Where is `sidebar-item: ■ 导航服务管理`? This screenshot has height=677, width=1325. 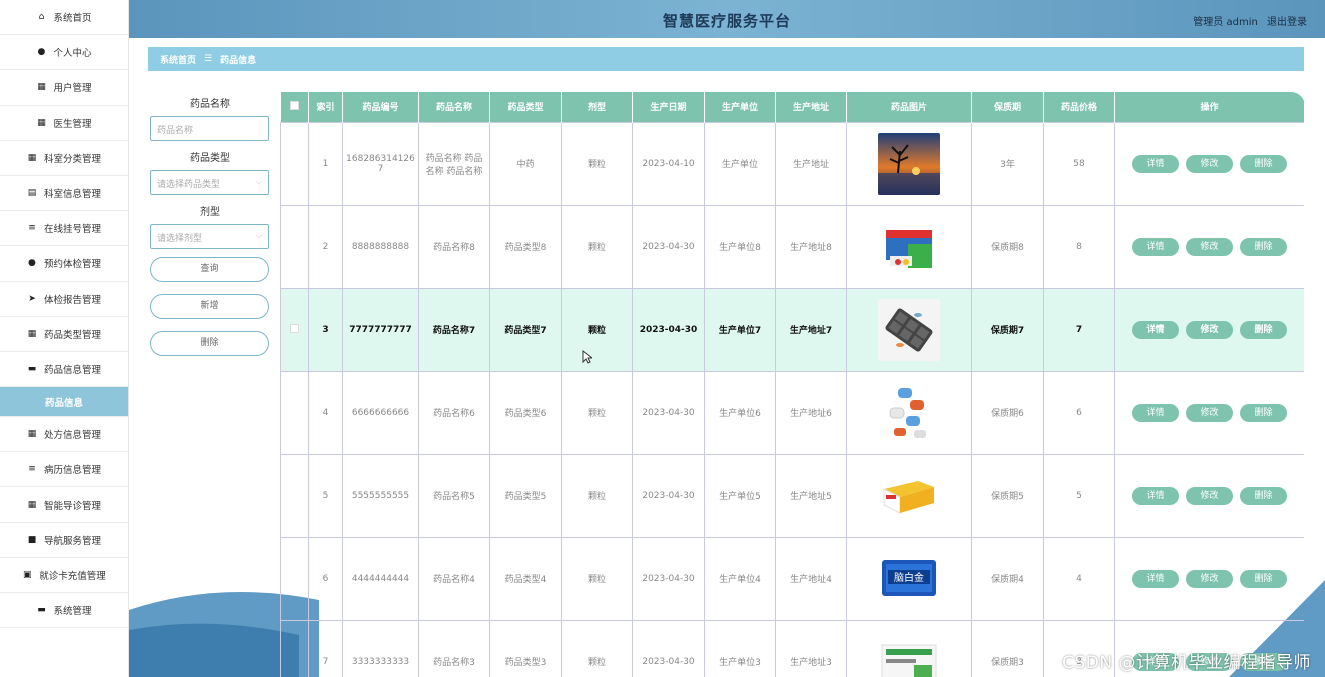
sidebar-item: ■ 导航服务管理 is located at coordinates (64, 540).